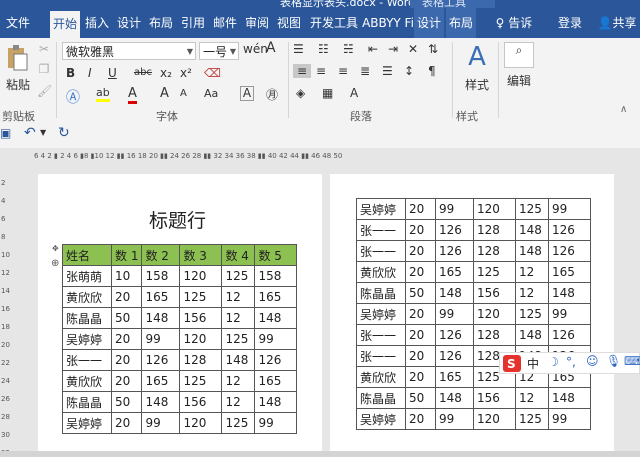 The width and height of the screenshot is (640, 457). I want to click on bullets-icon: ☰, so click(298, 49).